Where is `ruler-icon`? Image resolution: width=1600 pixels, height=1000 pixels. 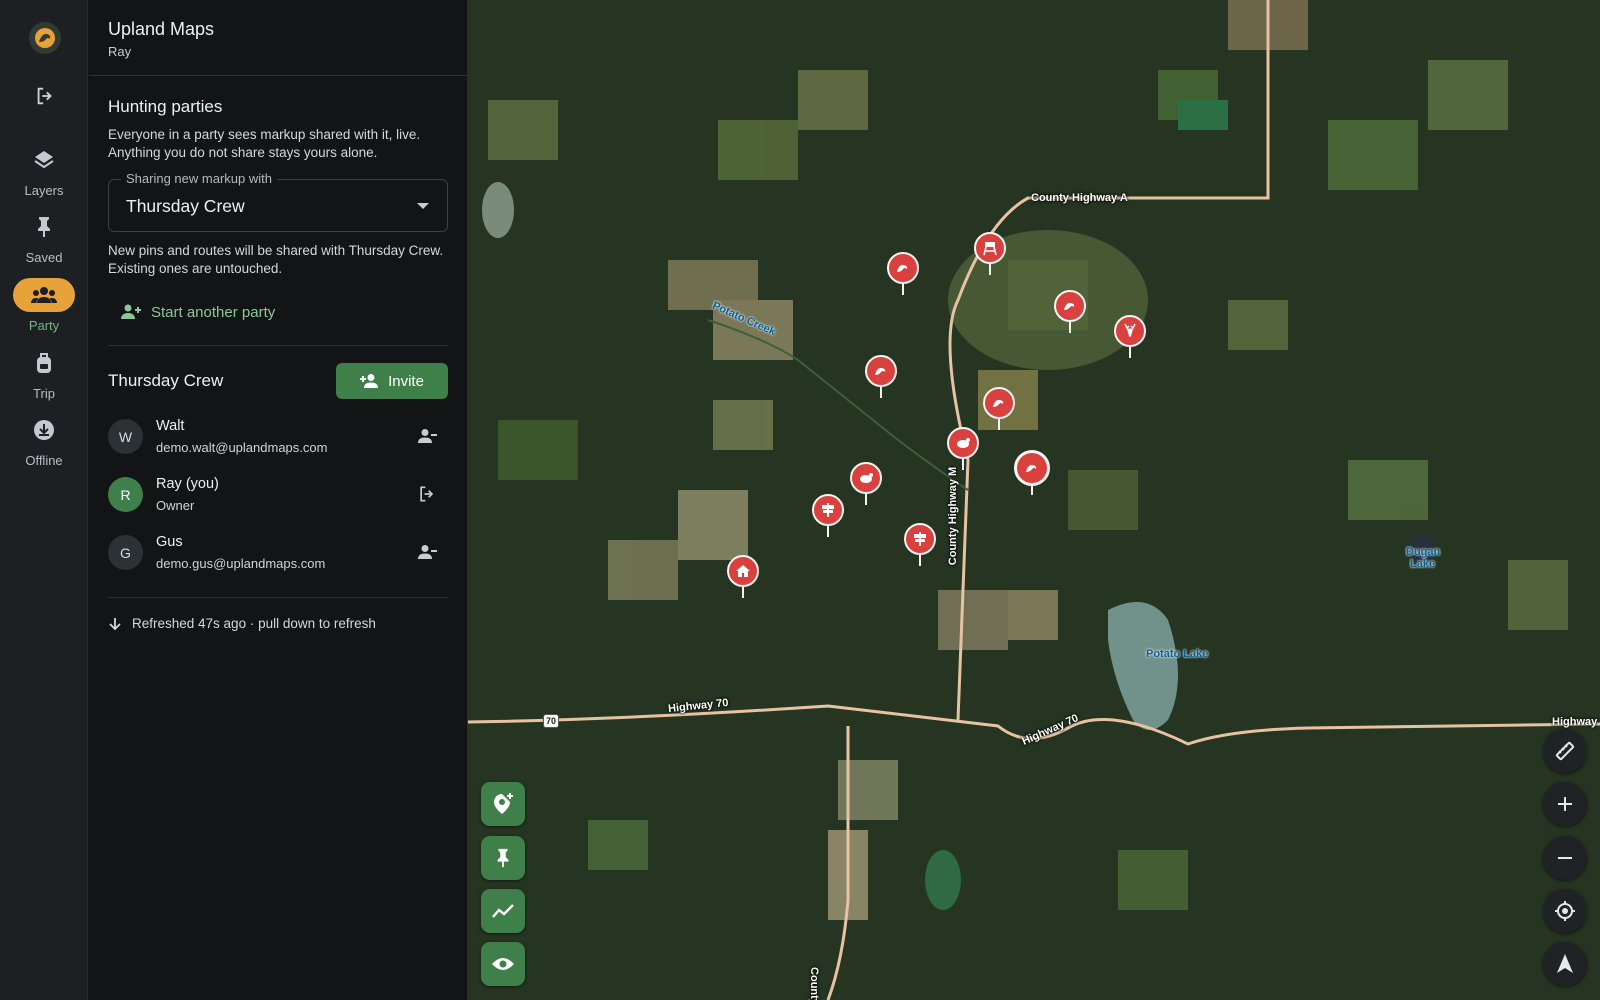
ruler-icon is located at coordinates (1565, 751).